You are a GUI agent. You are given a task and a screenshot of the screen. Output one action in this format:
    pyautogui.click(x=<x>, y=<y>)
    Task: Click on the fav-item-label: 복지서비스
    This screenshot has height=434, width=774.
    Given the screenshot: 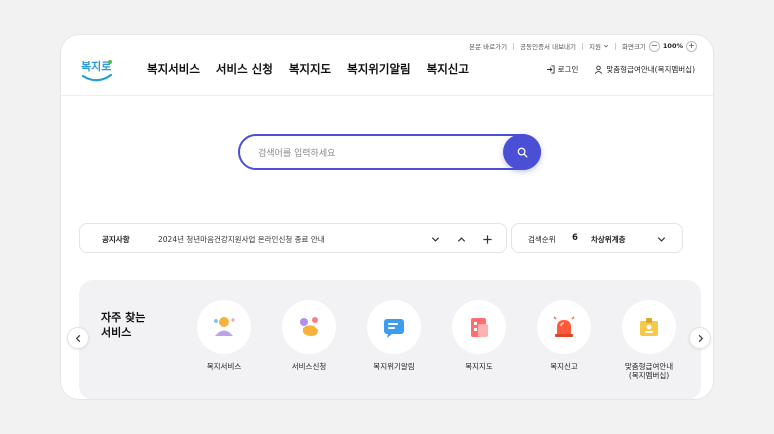 What is the action you would take?
    pyautogui.click(x=224, y=366)
    